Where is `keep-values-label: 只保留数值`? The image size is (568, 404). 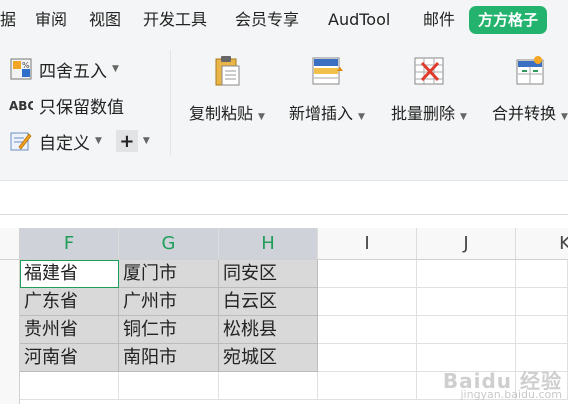
keep-values-label: 只保留数值 is located at coordinates (81, 107).